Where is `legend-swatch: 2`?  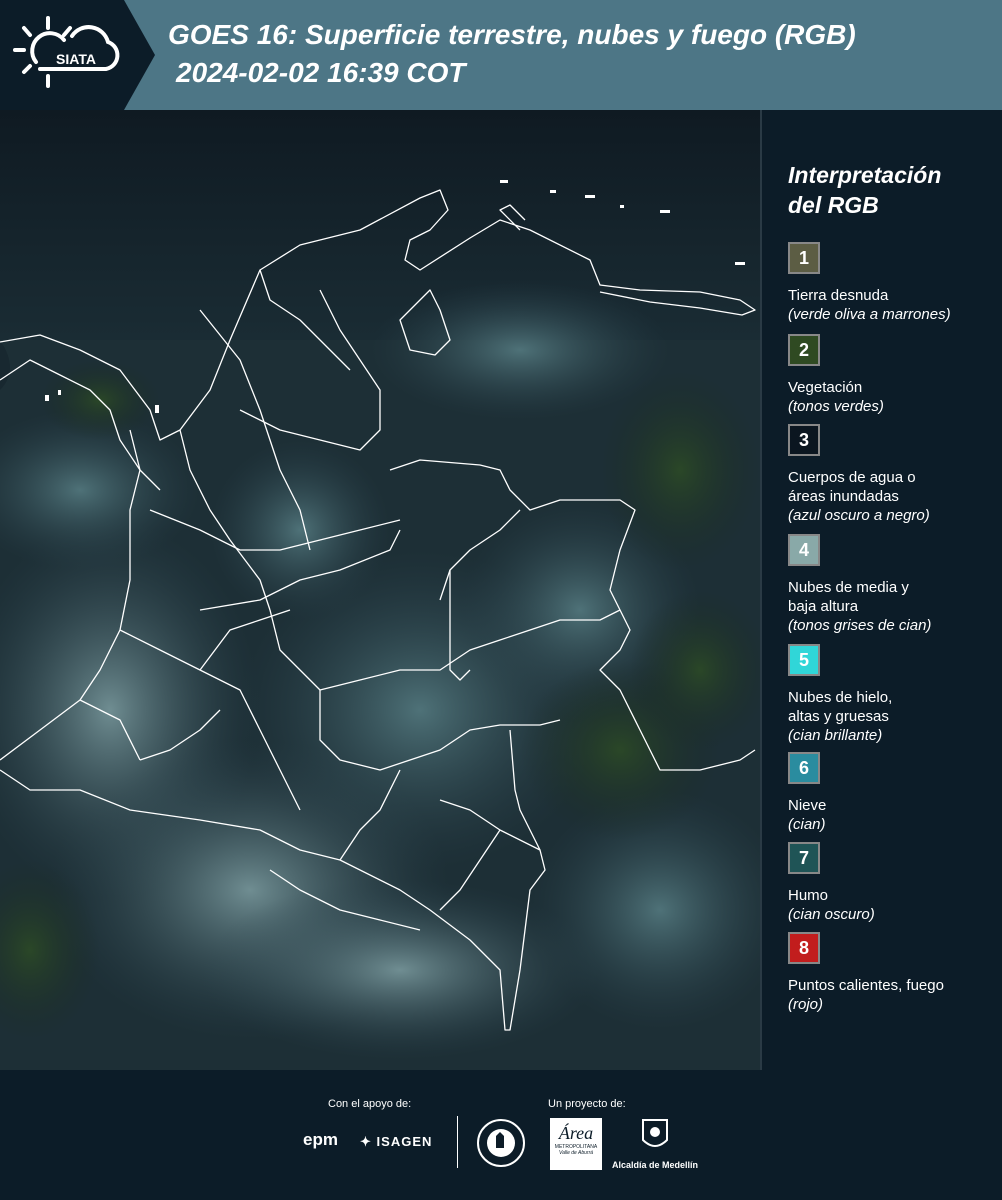
legend-swatch: 2 is located at coordinates (804, 350).